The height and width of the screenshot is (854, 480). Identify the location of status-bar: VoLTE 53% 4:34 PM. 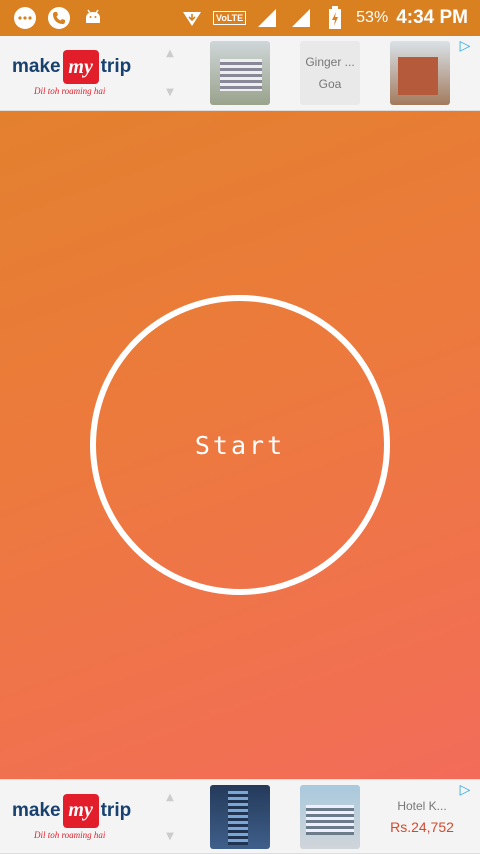
(240, 18).